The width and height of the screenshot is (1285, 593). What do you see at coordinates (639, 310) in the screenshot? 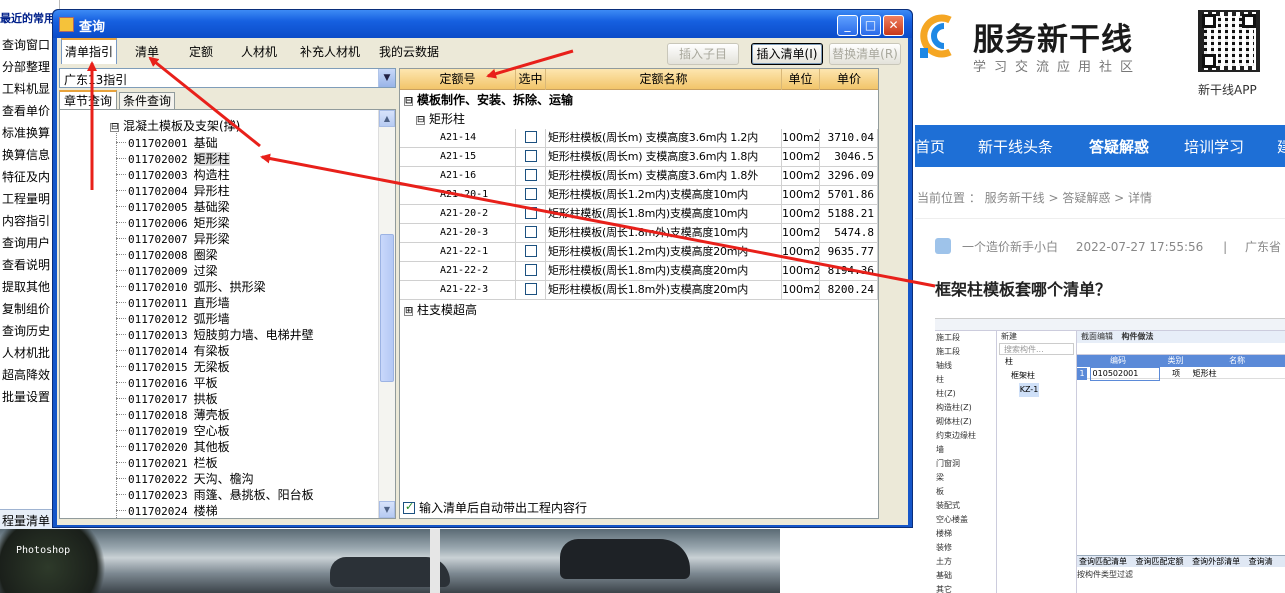
I see `grid-group-row: ⊞ 柱支模超高` at bounding box center [639, 310].